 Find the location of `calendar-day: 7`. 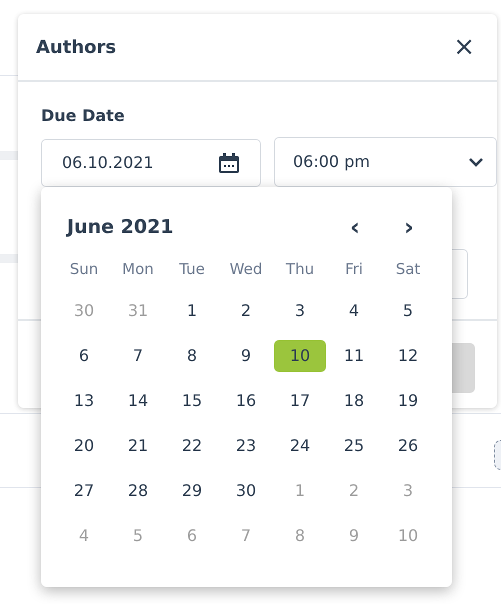

calendar-day: 7 is located at coordinates (138, 356).